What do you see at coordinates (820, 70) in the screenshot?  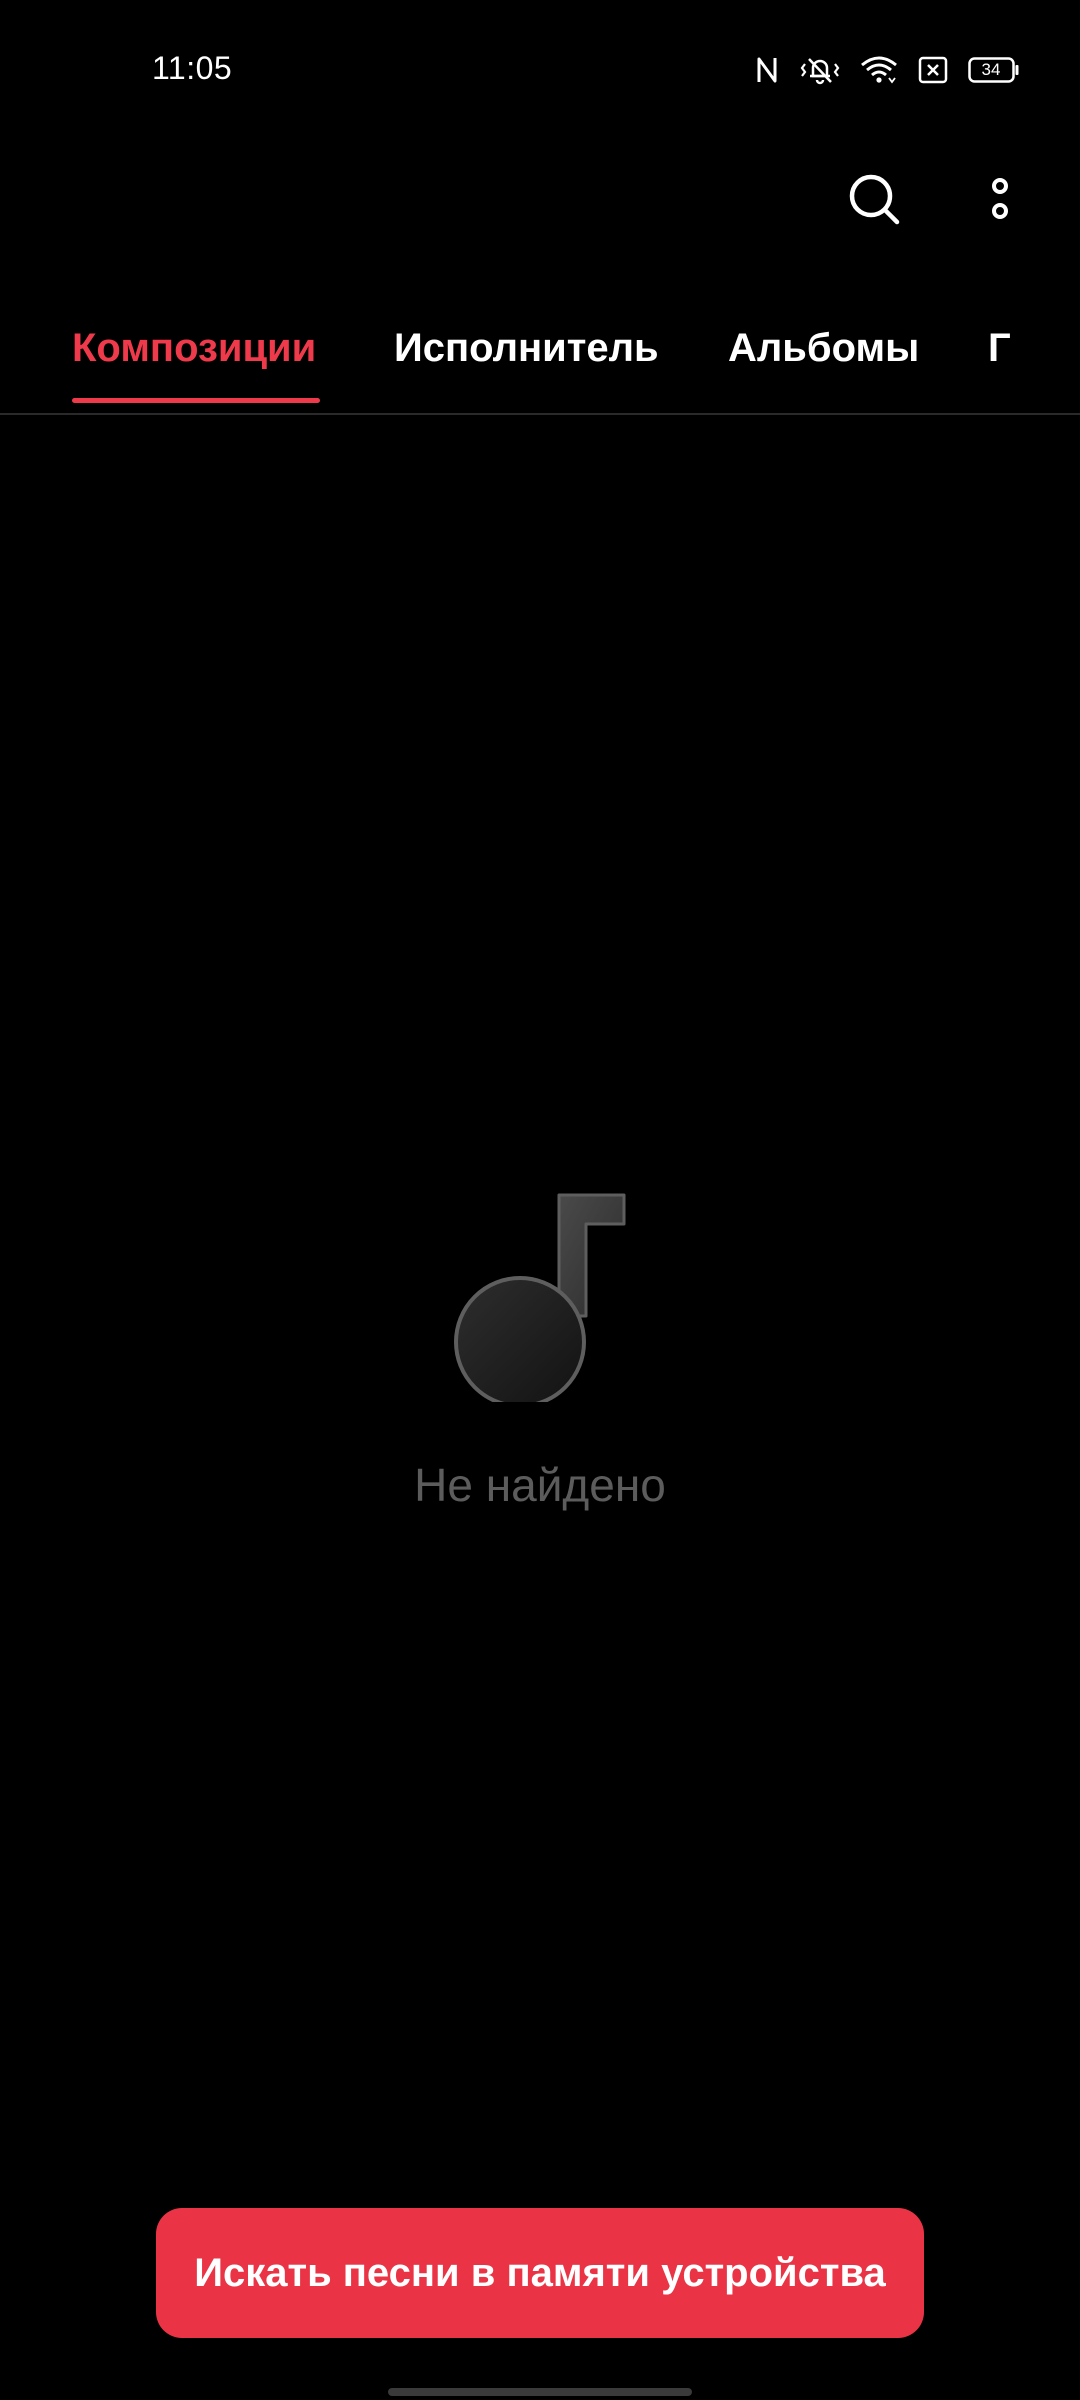 I see `vibrate-silent-icon` at bounding box center [820, 70].